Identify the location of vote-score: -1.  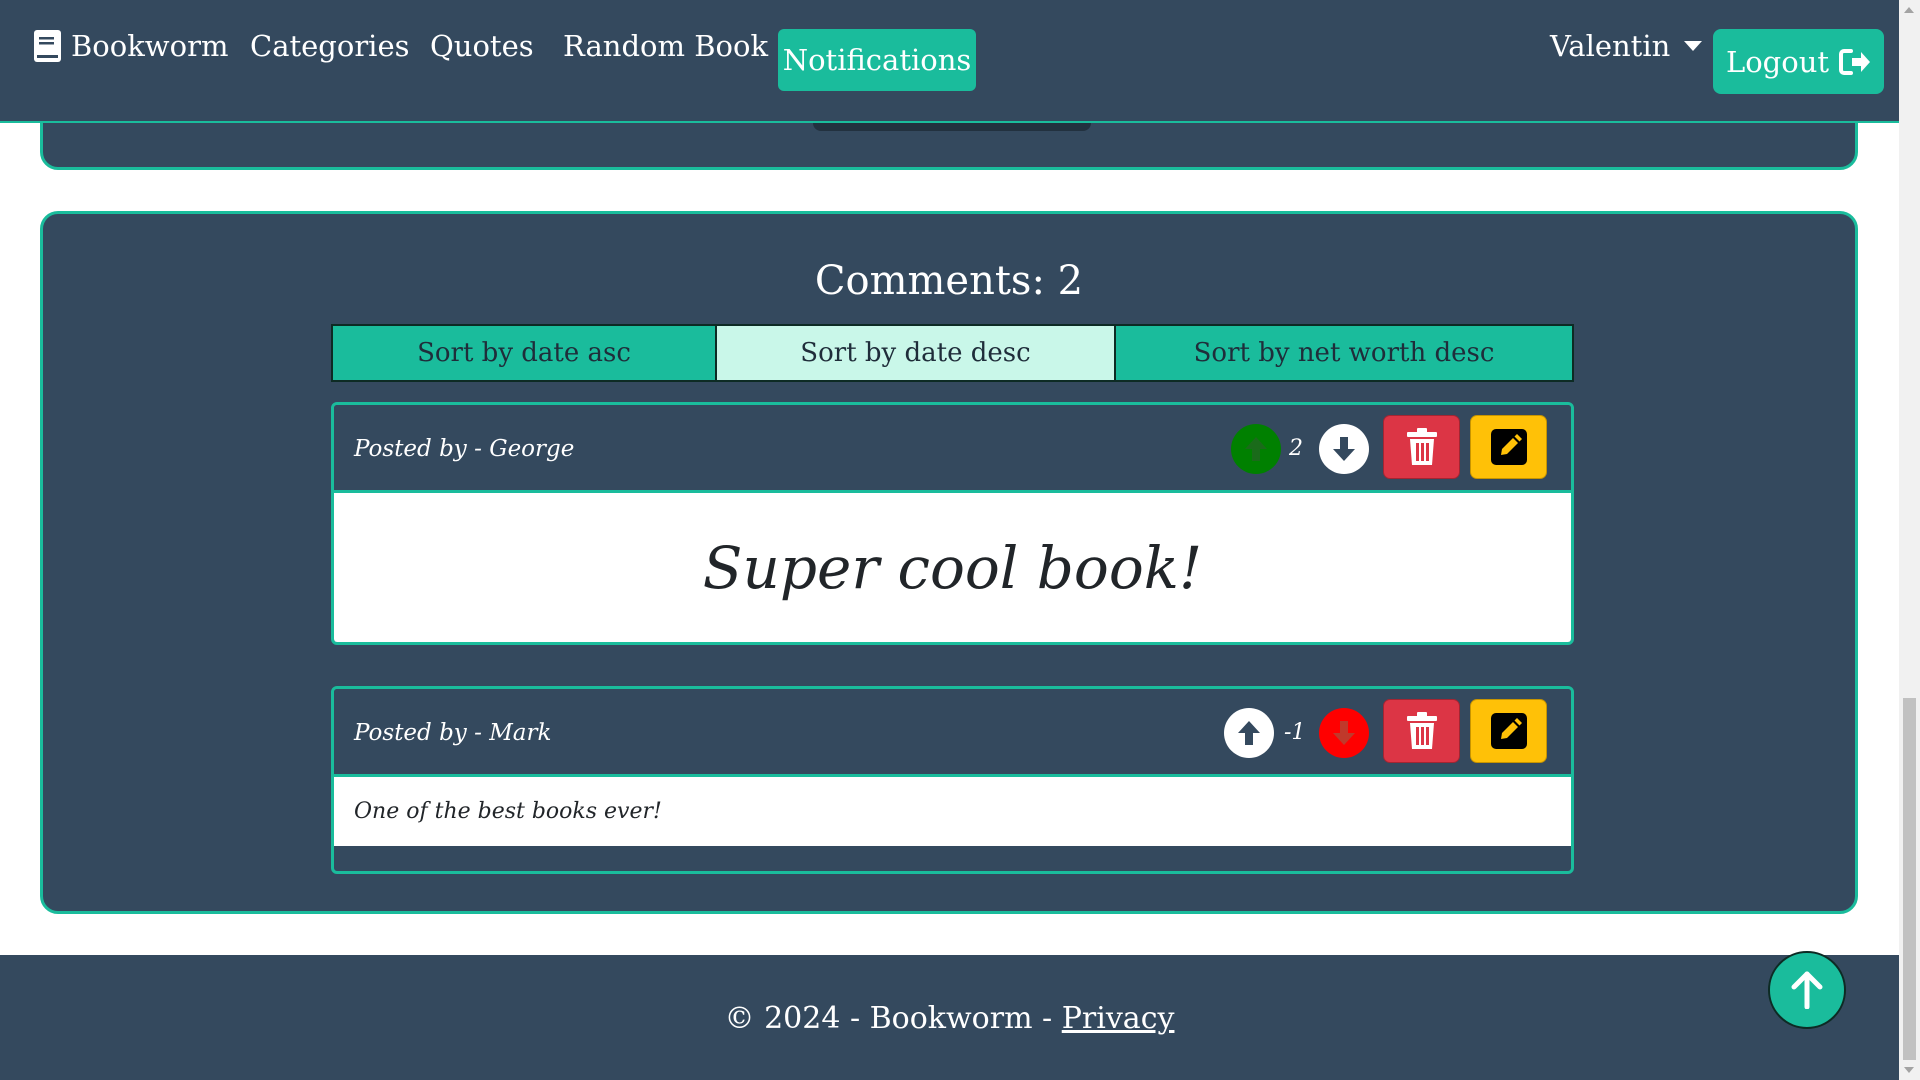
(1295, 732).